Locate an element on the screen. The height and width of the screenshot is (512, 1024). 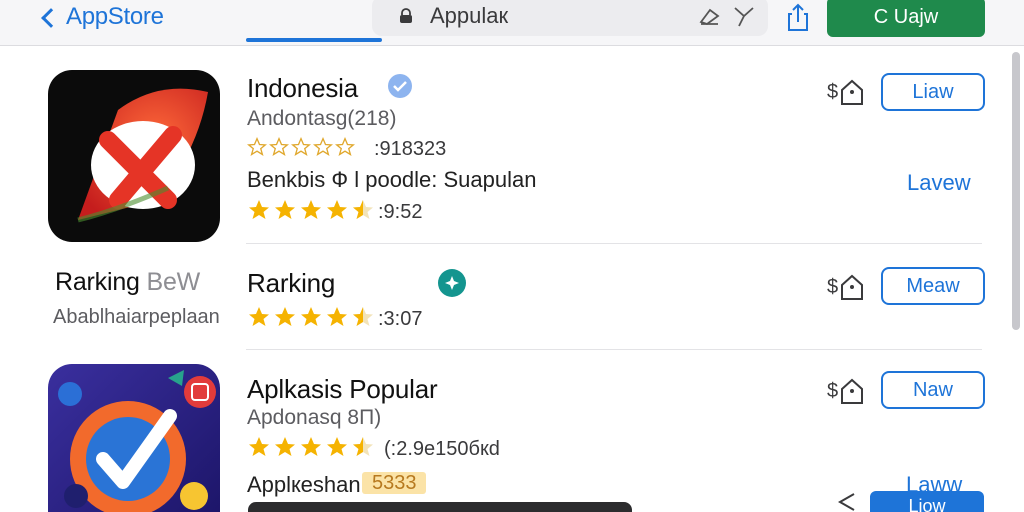
back-label: AppStore is located at coordinates (115, 16).